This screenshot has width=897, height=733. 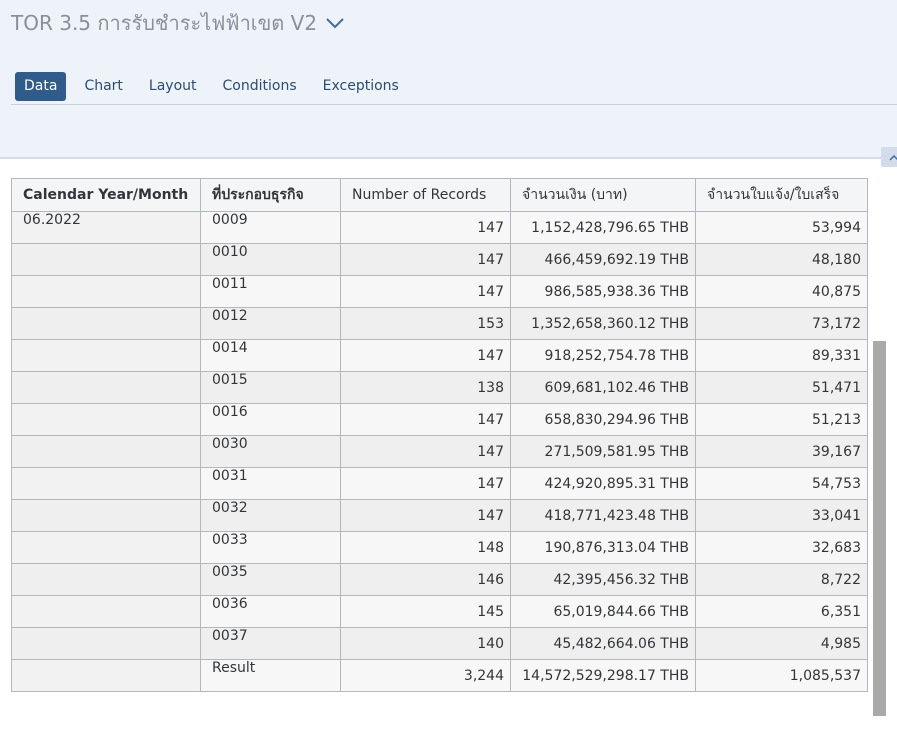 What do you see at coordinates (335, 23) in the screenshot?
I see `chevron-down-icon` at bounding box center [335, 23].